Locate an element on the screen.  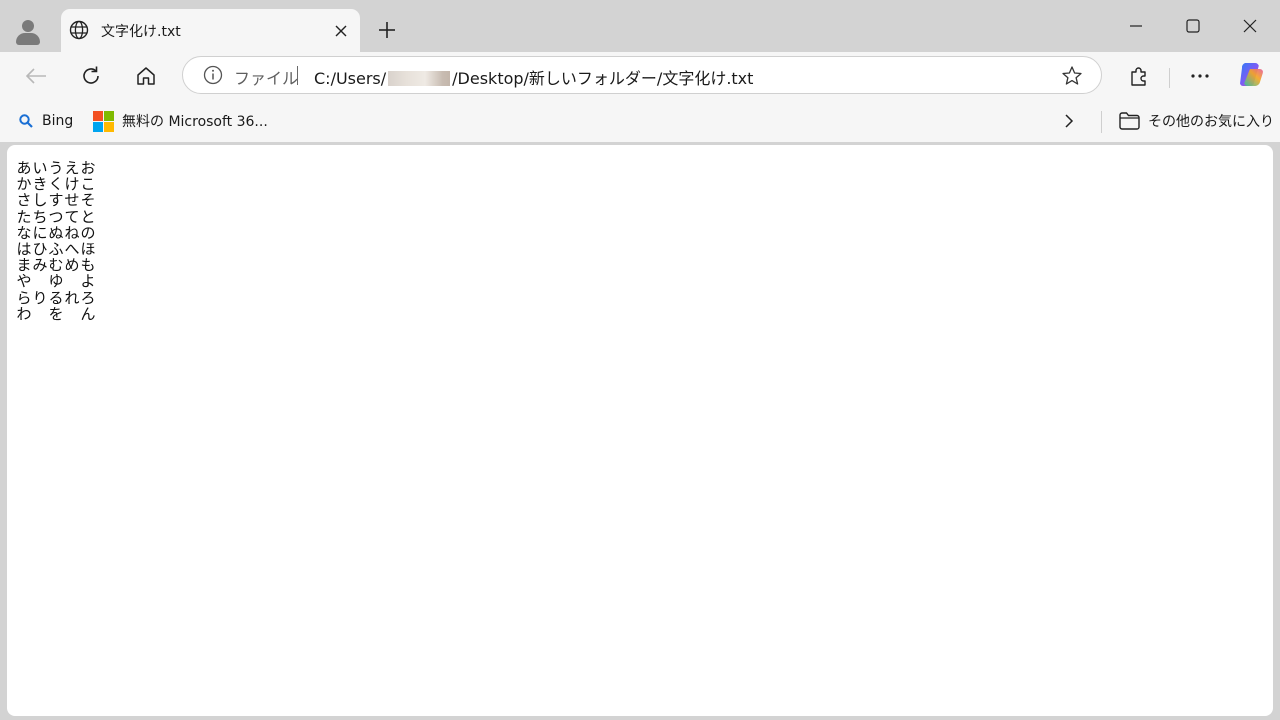
favorites-bar: Bing 無料の Microsoft 36... その他のお気に入り is located at coordinates (640, 121).